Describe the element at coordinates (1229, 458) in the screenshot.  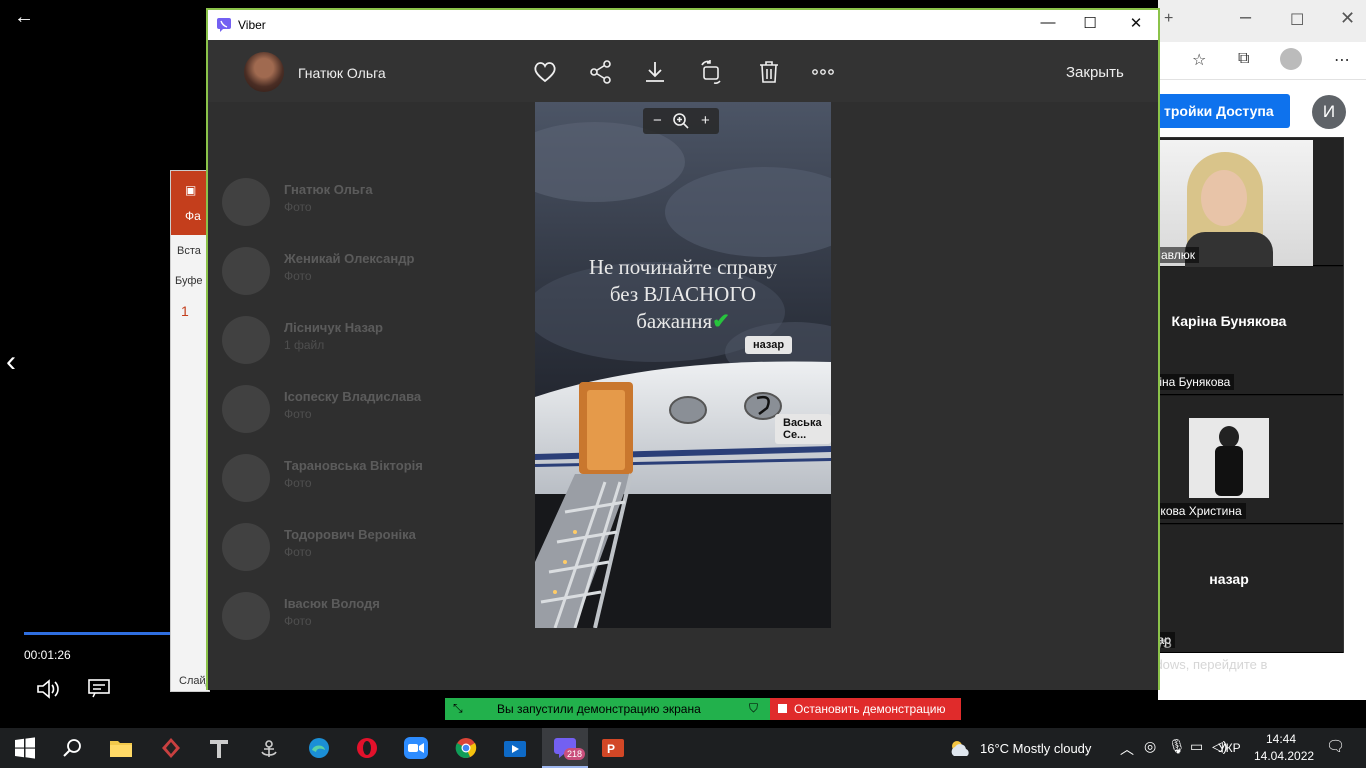
I see `participant-video` at that location.